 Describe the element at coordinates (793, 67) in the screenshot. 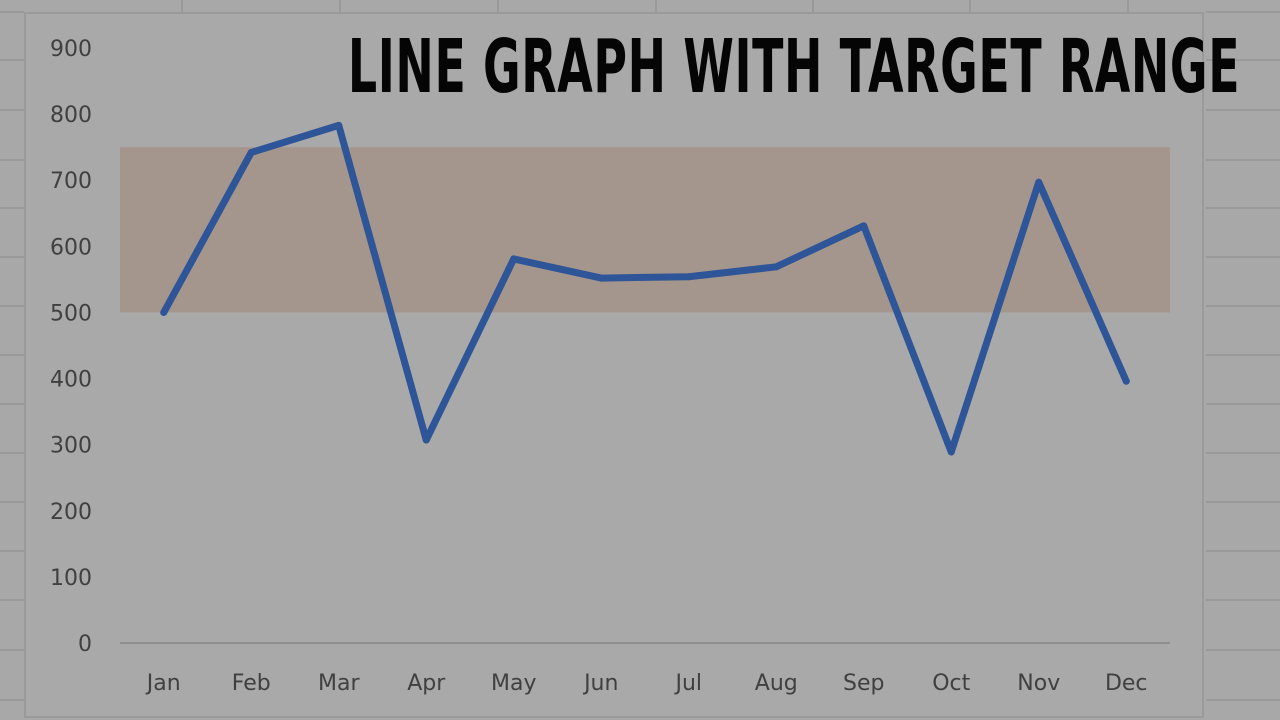

I see `chart-title: LINE GRAPH WITH TARGET RANGE` at that location.